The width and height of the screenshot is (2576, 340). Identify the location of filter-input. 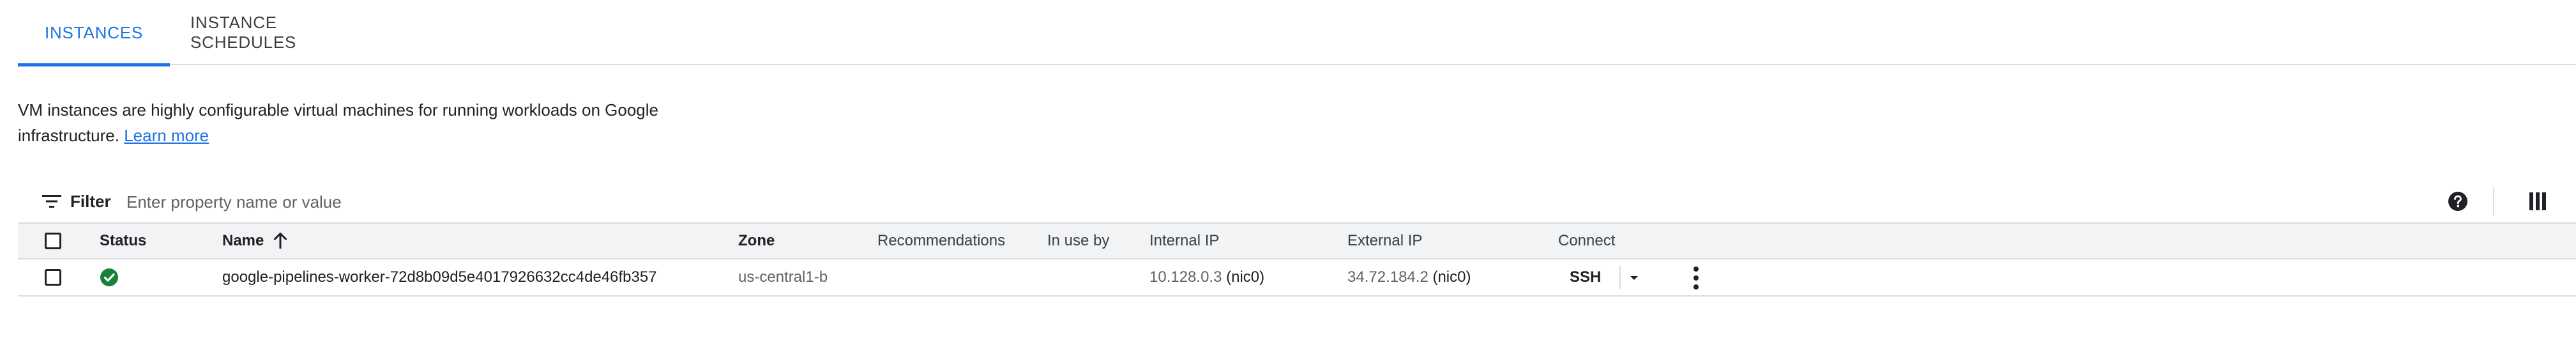
(510, 202).